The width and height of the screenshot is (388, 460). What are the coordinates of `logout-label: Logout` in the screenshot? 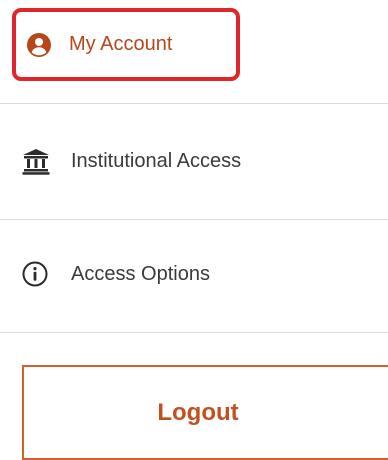 It's located at (198, 412).